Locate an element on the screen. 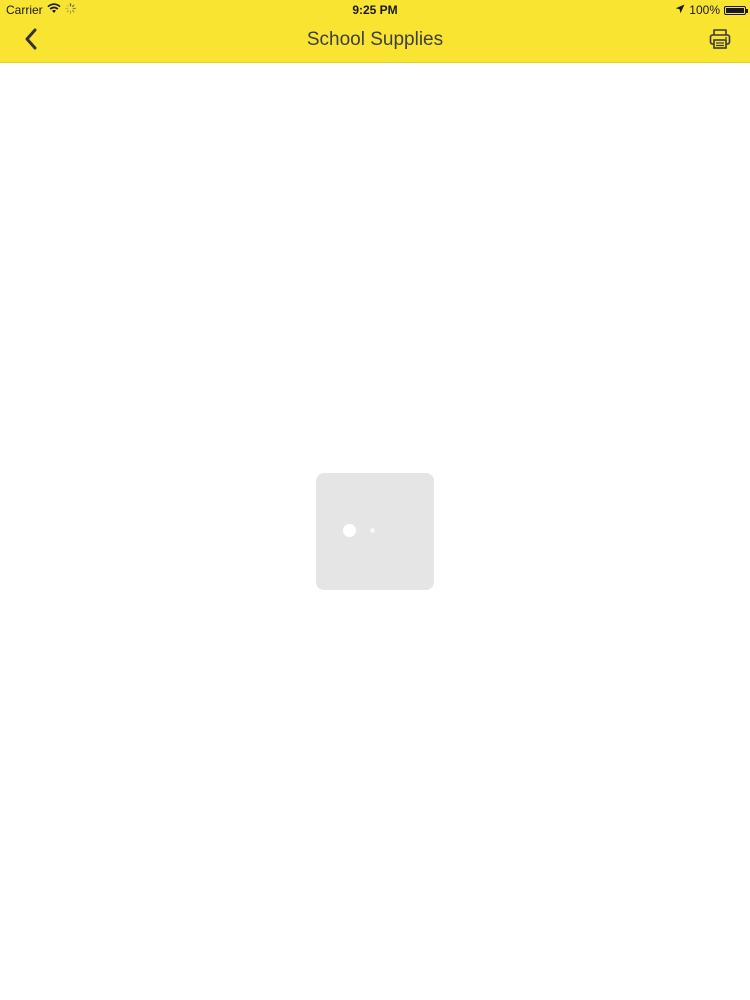 This screenshot has width=750, height=1000. battery-fill is located at coordinates (735, 10).